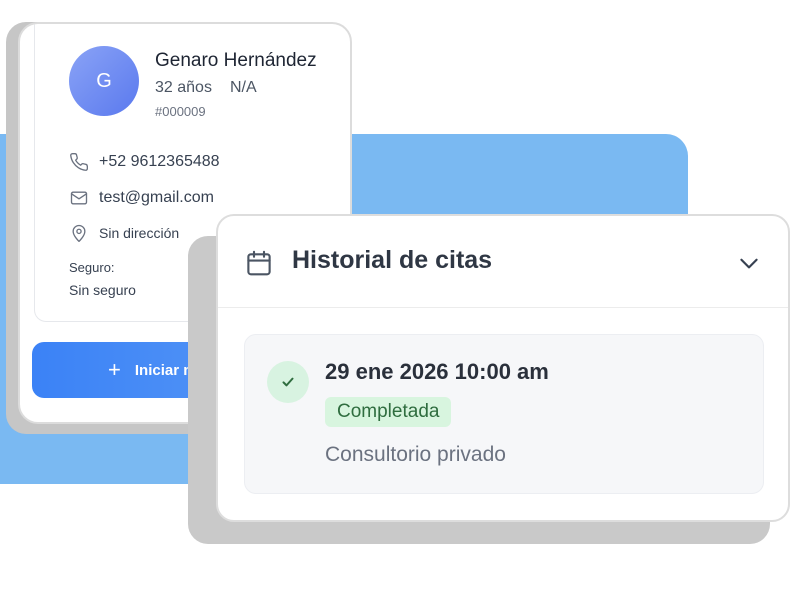  Describe the element at coordinates (92, 267) in the screenshot. I see `insurance-label: Seguro:` at that location.